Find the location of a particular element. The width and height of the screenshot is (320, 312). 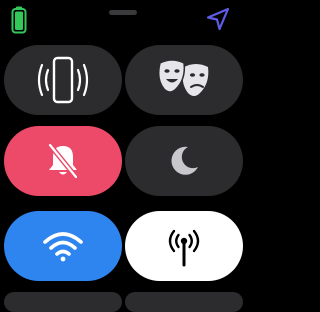

wifi-icon is located at coordinates (63, 246).